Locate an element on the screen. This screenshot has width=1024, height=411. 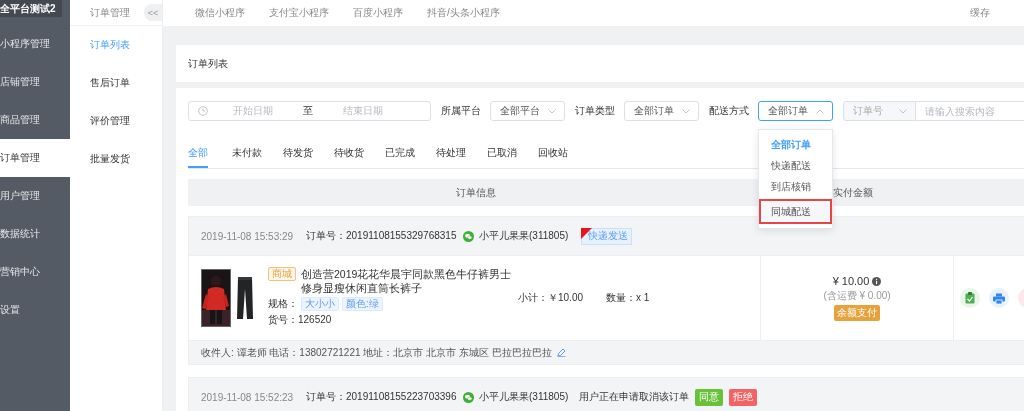
sidebar-item: 小程序管理 is located at coordinates (35, 44).